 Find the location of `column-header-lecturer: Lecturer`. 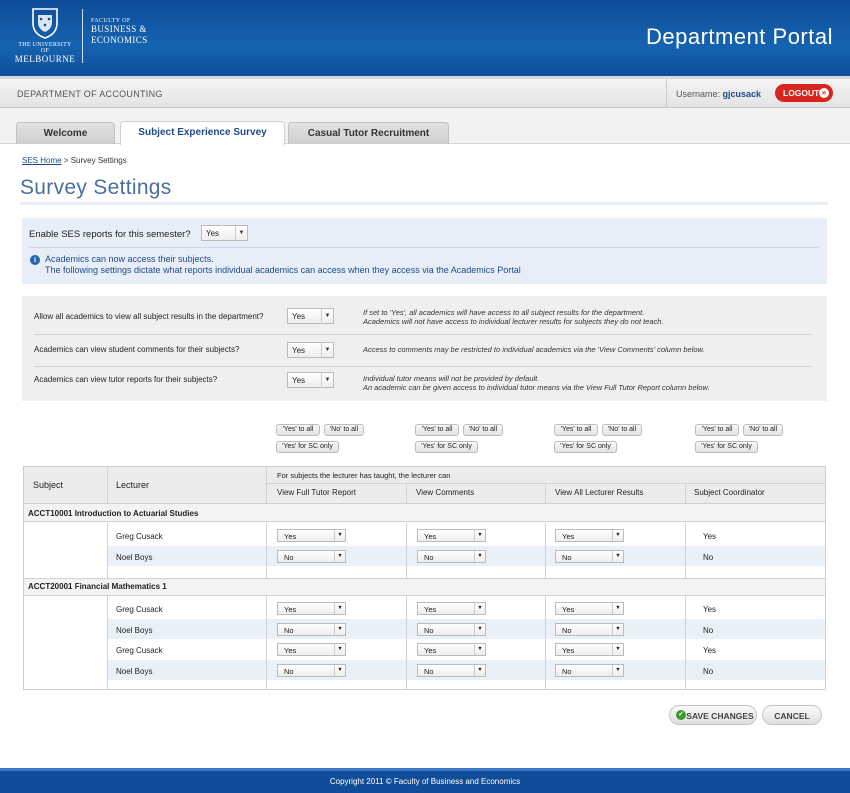

column-header-lecturer: Lecturer is located at coordinates (133, 485).